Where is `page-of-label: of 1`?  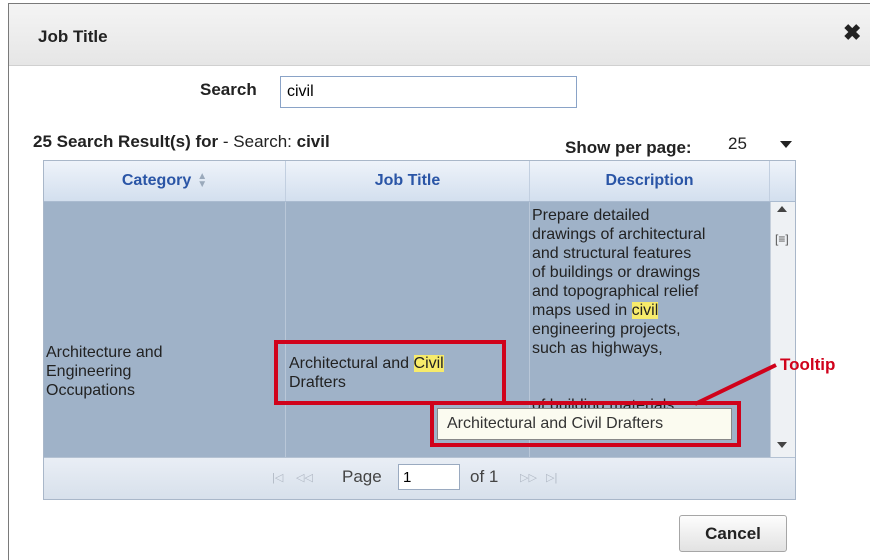
page-of-label: of 1 is located at coordinates (484, 476).